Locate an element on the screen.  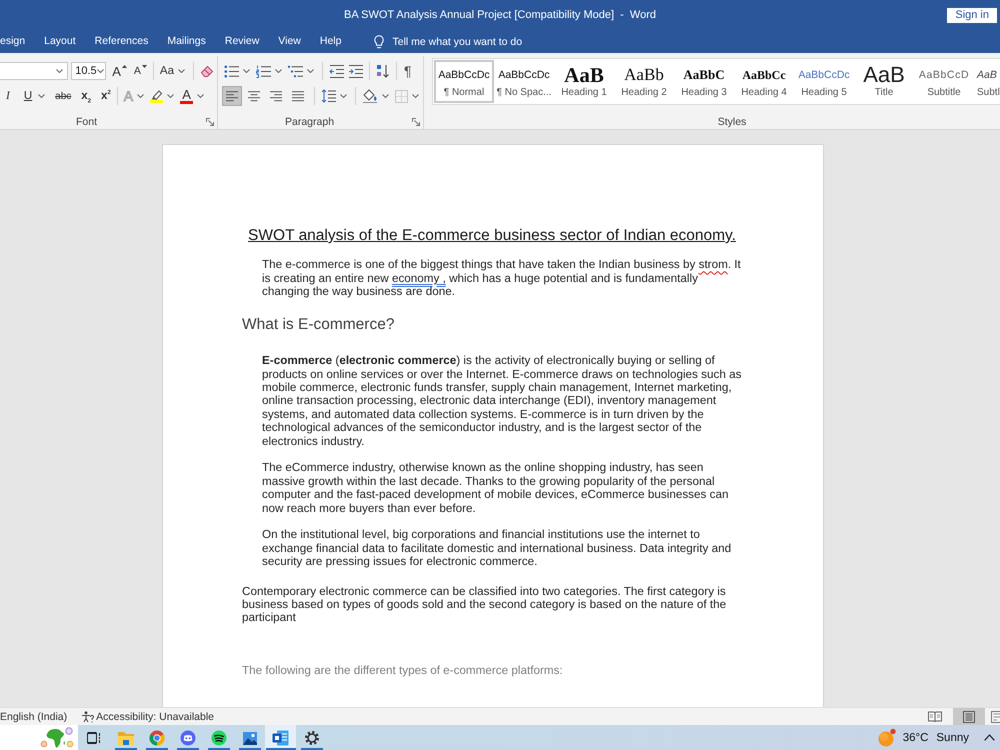
web-layout-button is located at coordinates (994, 716).